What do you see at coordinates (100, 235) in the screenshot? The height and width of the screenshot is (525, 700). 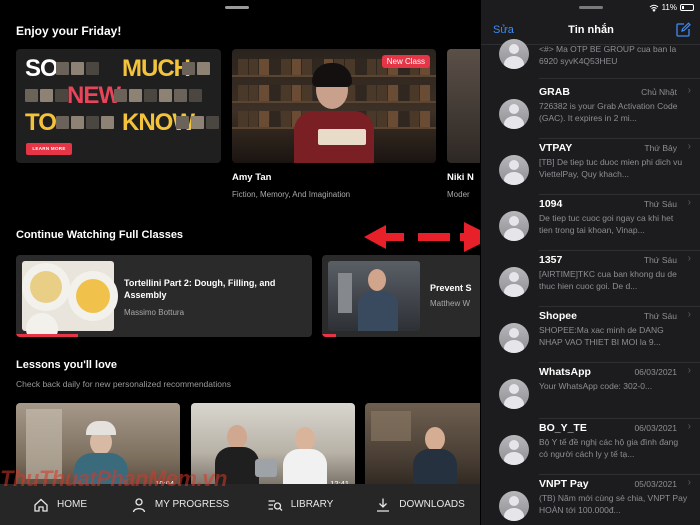 I see `section-title-continue: Continue Watching Full Classes` at bounding box center [100, 235].